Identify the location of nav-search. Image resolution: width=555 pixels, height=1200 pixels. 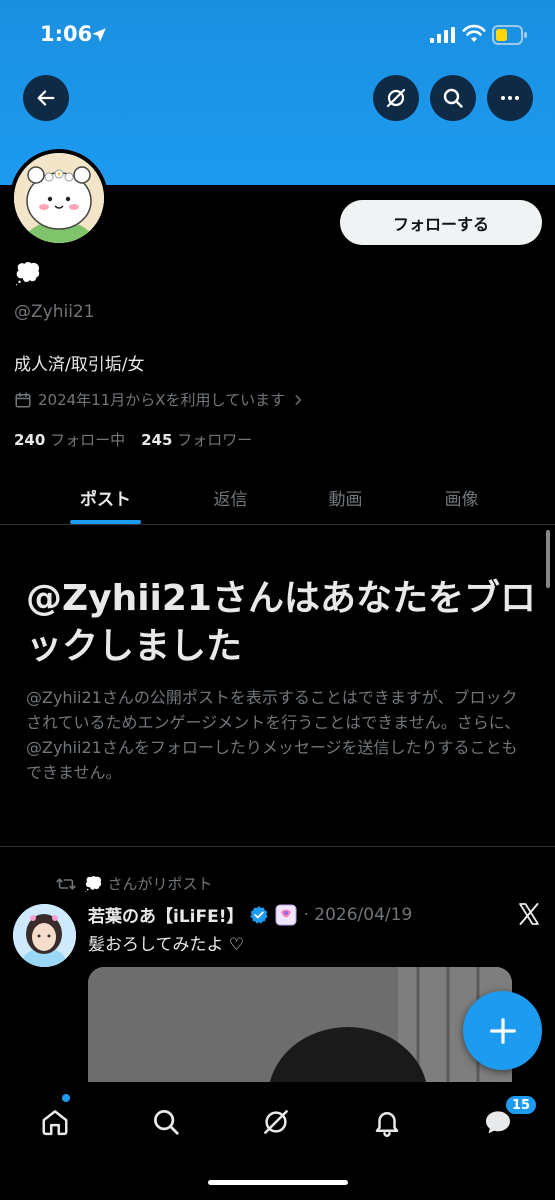
(166, 1122).